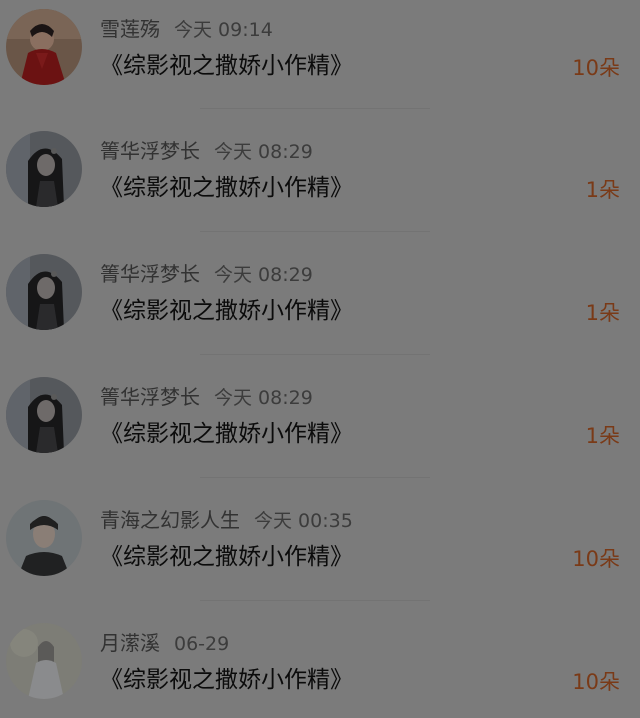  I want to click on list-item: 月潆溪 06-29 《综影视之撒娇小作精》 10朵, so click(320, 666).